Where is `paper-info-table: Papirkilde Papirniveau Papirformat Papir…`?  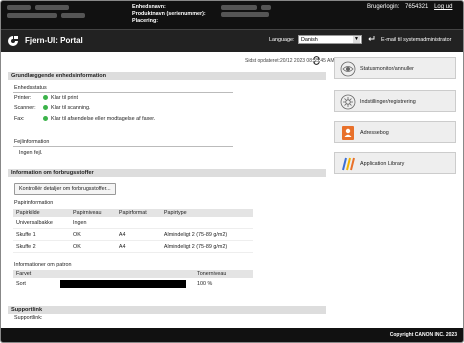 paper-info-table: Papirkilde Papirniveau Papirformat Papir… is located at coordinates (133, 231).